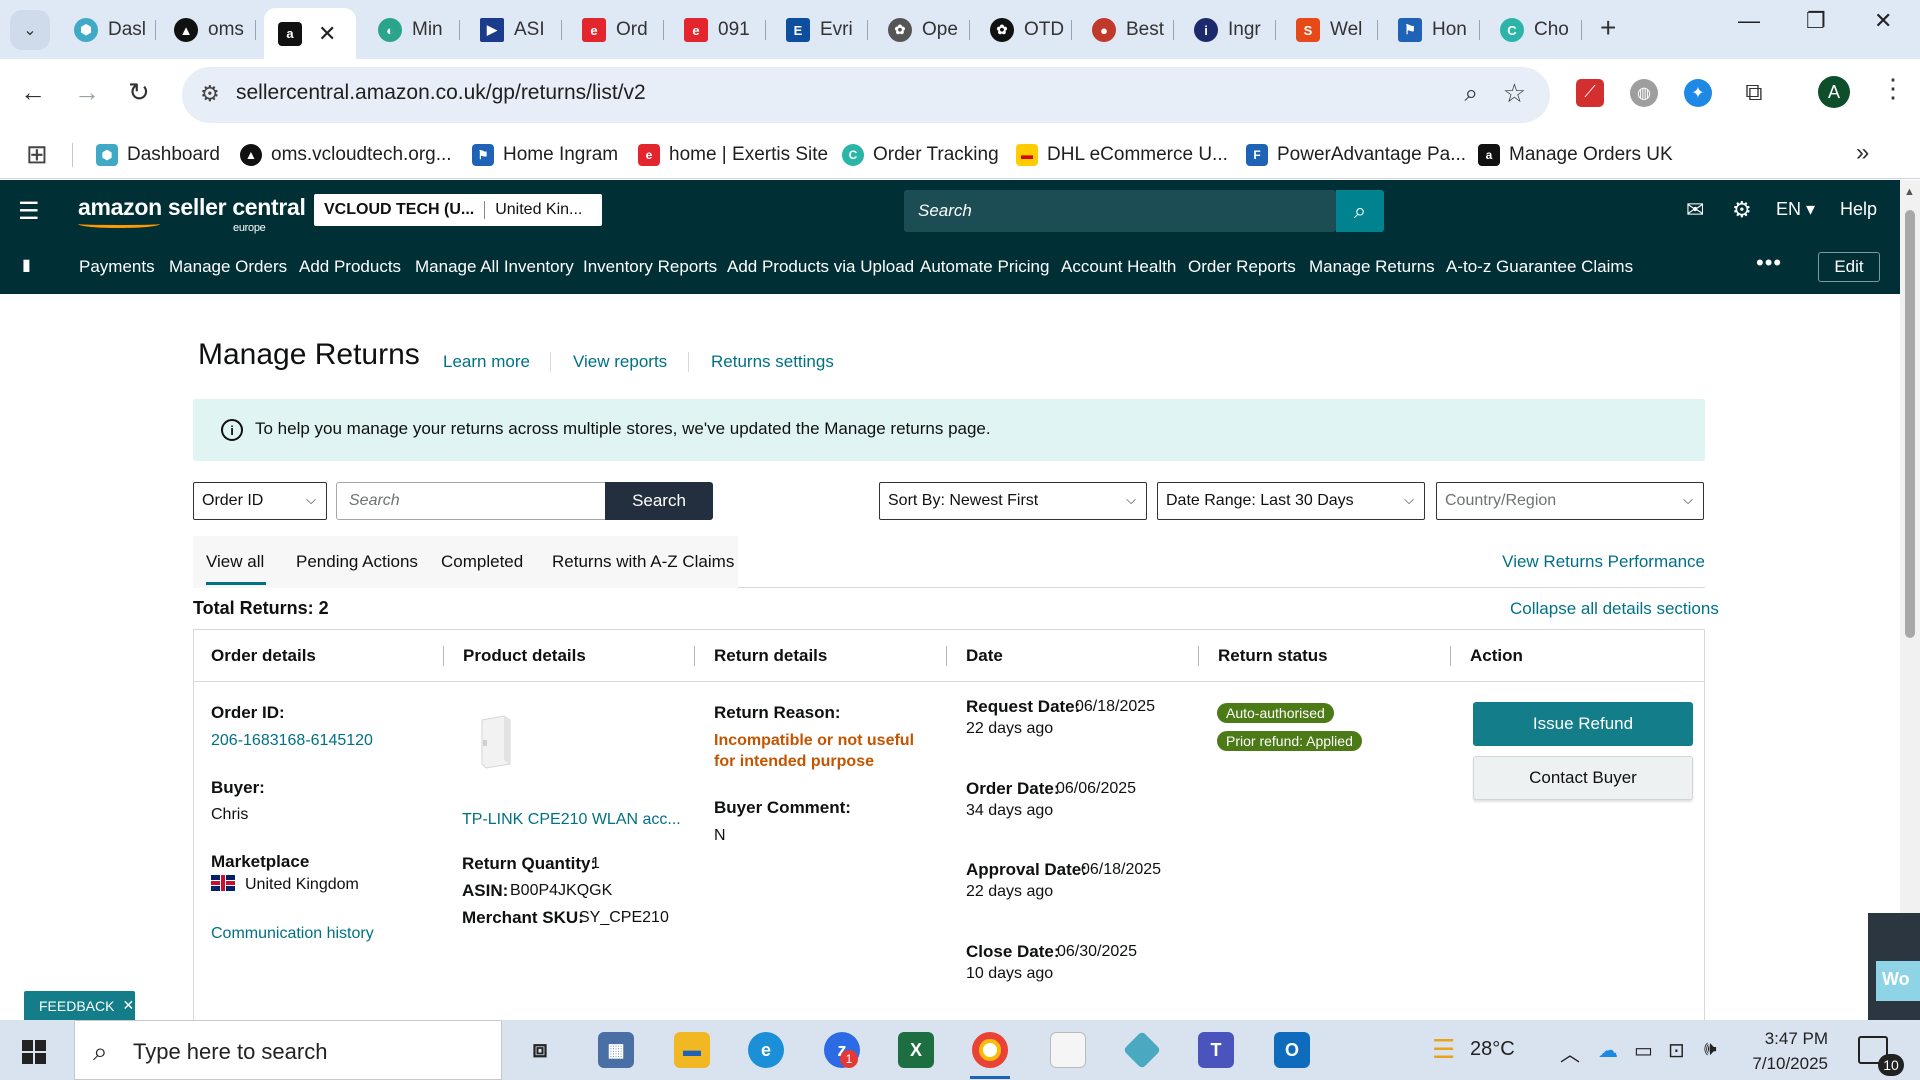 This screenshot has height=1080, width=1920. Describe the element at coordinates (1216, 1050) in the screenshot. I see `teams-icon: T` at that location.